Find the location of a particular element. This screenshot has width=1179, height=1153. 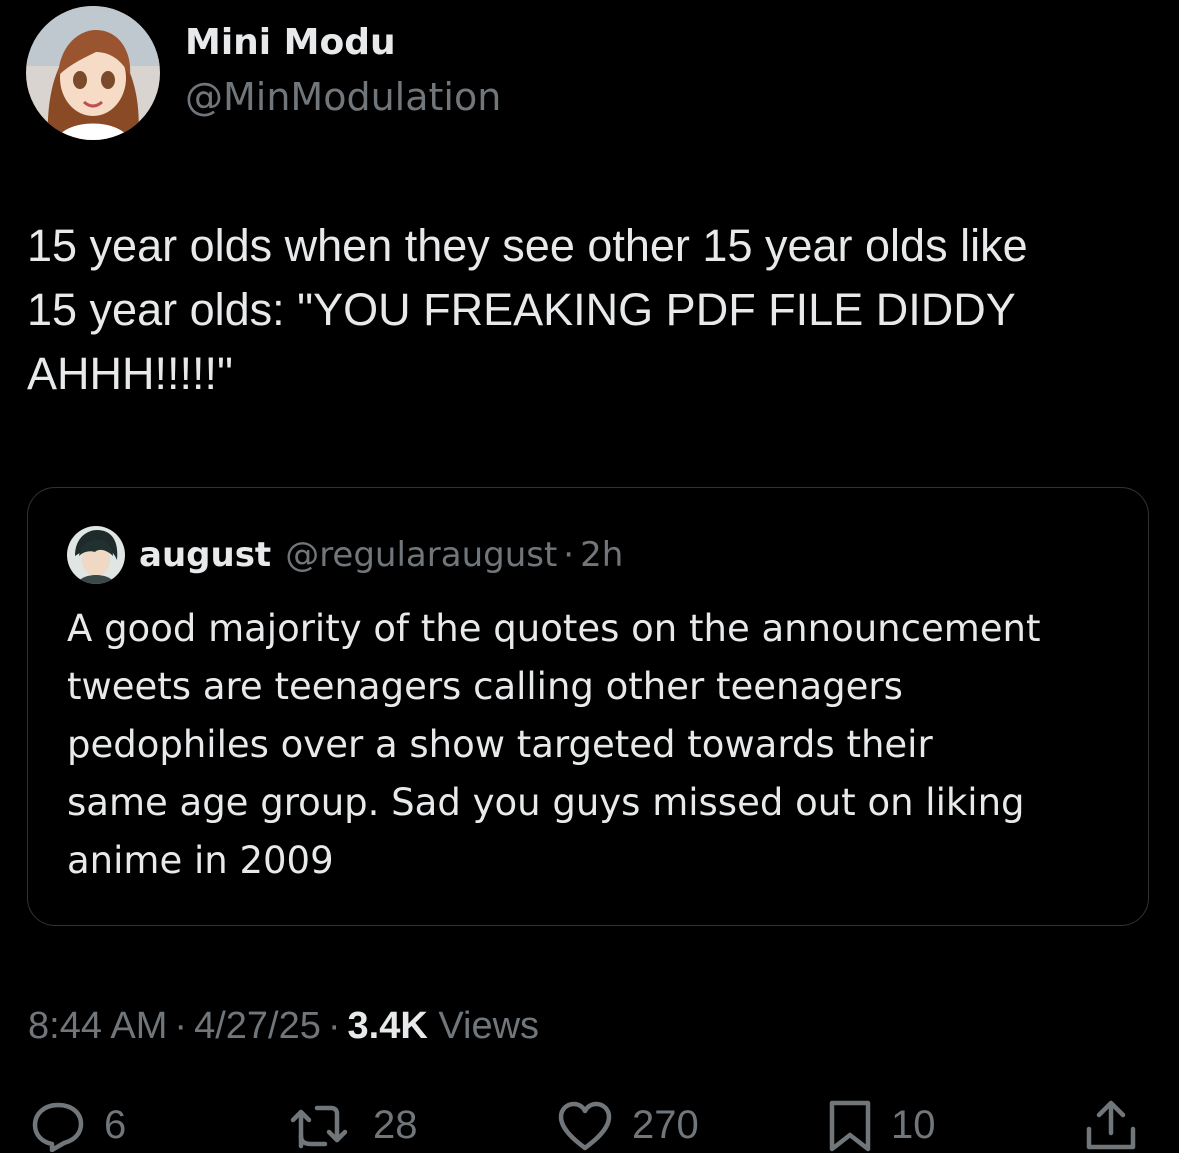

author-handle: @MinModulation is located at coordinates (343, 97).